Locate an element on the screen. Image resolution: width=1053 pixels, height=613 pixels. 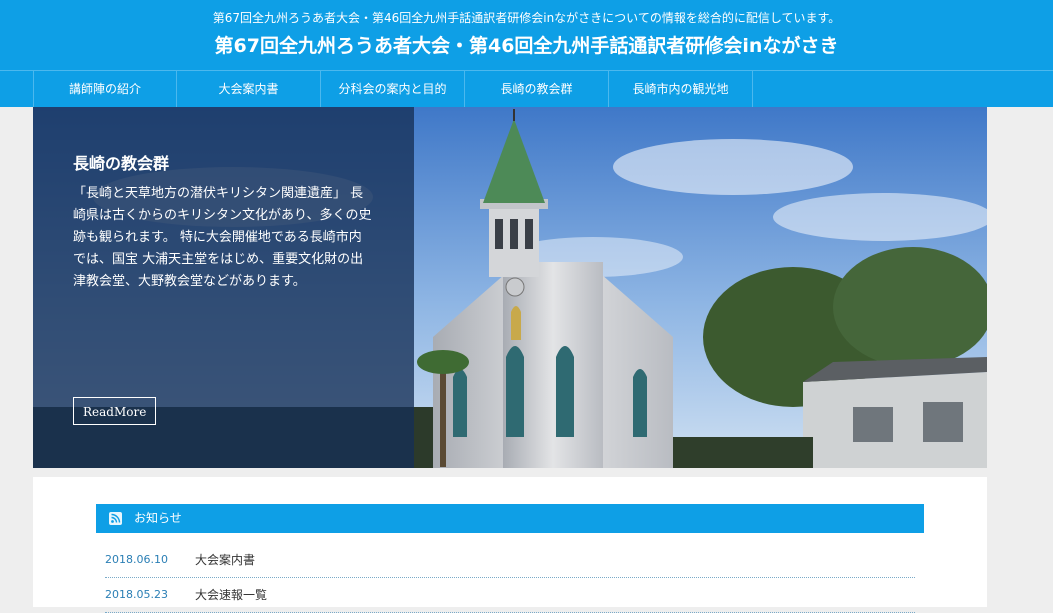
news-date: 2018.06.10 is located at coordinates (136, 559).